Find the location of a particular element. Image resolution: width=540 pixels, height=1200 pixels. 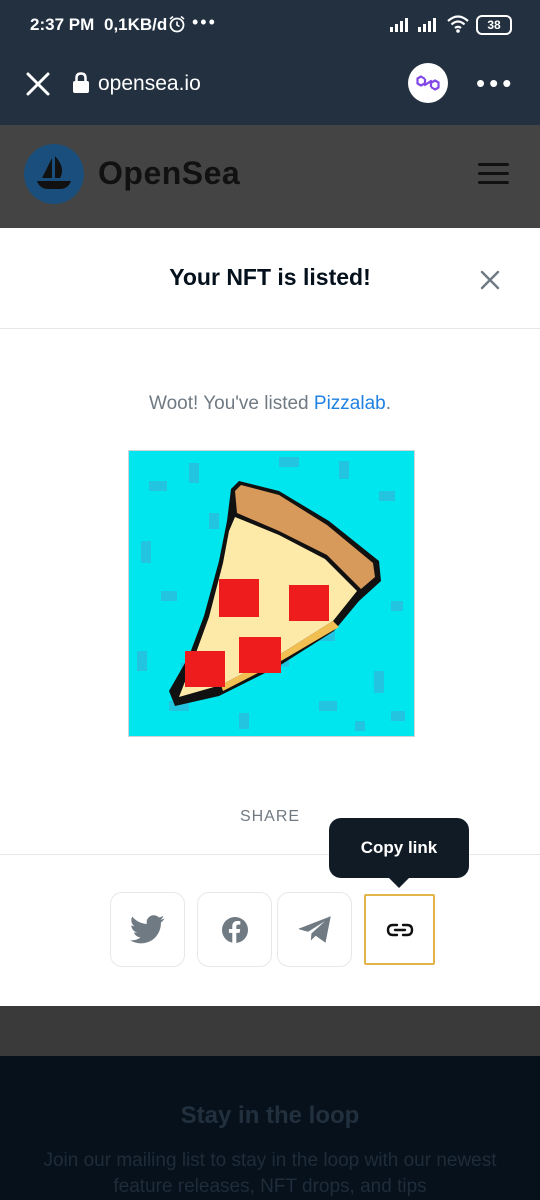

lock-icon is located at coordinates (81, 85).